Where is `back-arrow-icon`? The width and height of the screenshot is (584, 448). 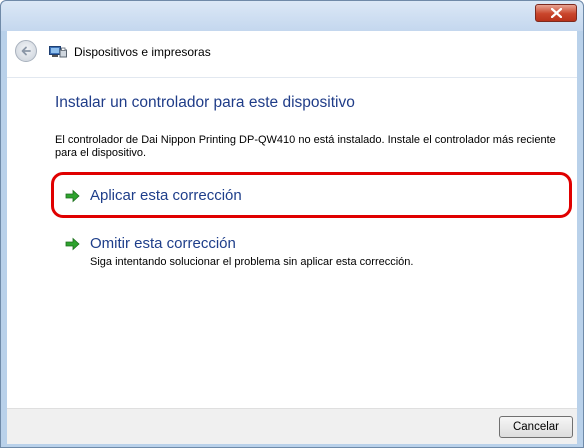
back-arrow-icon is located at coordinates (26, 51).